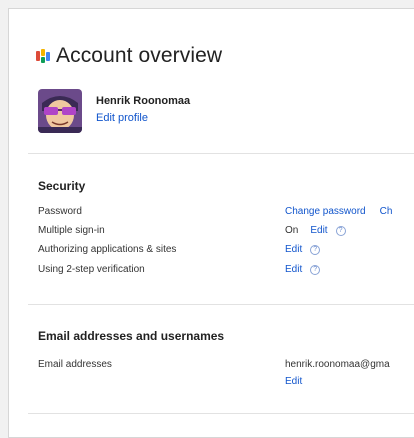  What do you see at coordinates (143, 101) in the screenshot?
I see `profile-name: Henrik Roonomaa` at bounding box center [143, 101].